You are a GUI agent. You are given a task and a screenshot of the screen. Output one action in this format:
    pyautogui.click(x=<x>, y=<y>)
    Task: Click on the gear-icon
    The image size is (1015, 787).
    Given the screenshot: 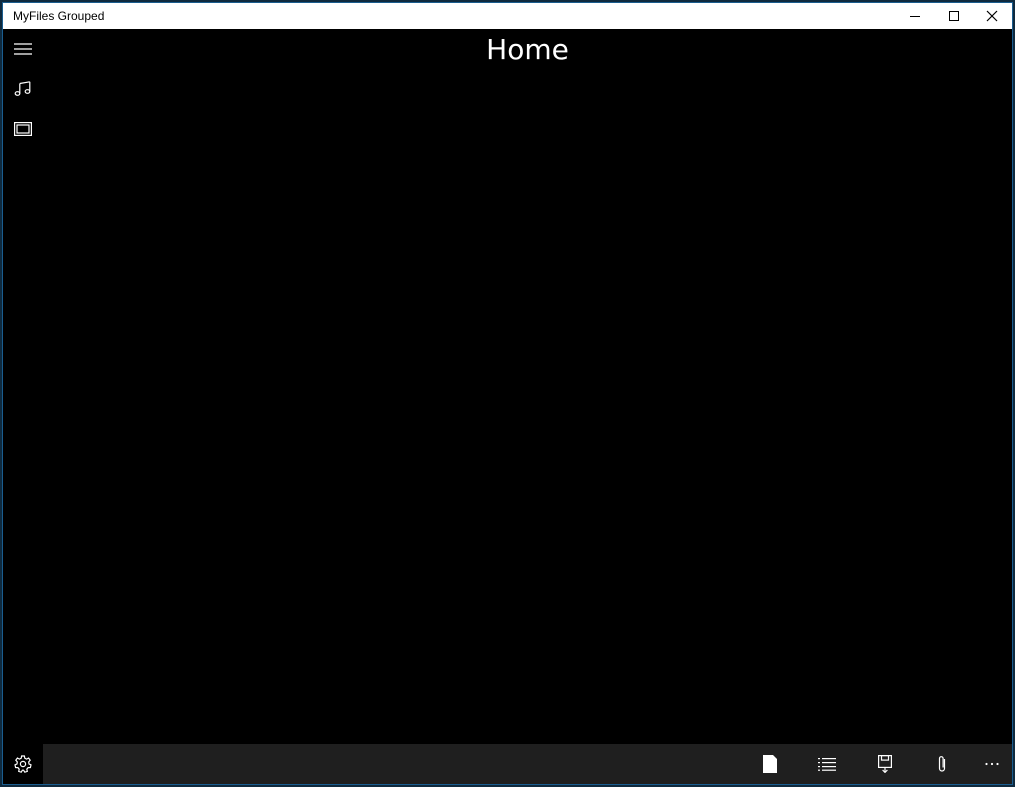 What is the action you would take?
    pyautogui.click(x=23, y=764)
    